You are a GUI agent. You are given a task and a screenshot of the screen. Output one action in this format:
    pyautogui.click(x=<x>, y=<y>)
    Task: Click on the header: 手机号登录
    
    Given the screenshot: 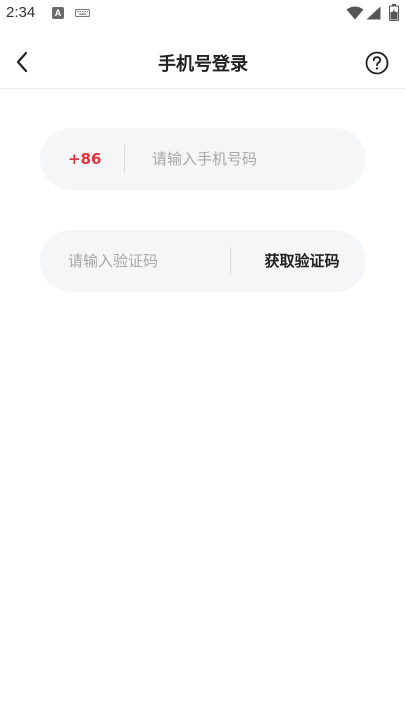 What is the action you would take?
    pyautogui.click(x=203, y=62)
    